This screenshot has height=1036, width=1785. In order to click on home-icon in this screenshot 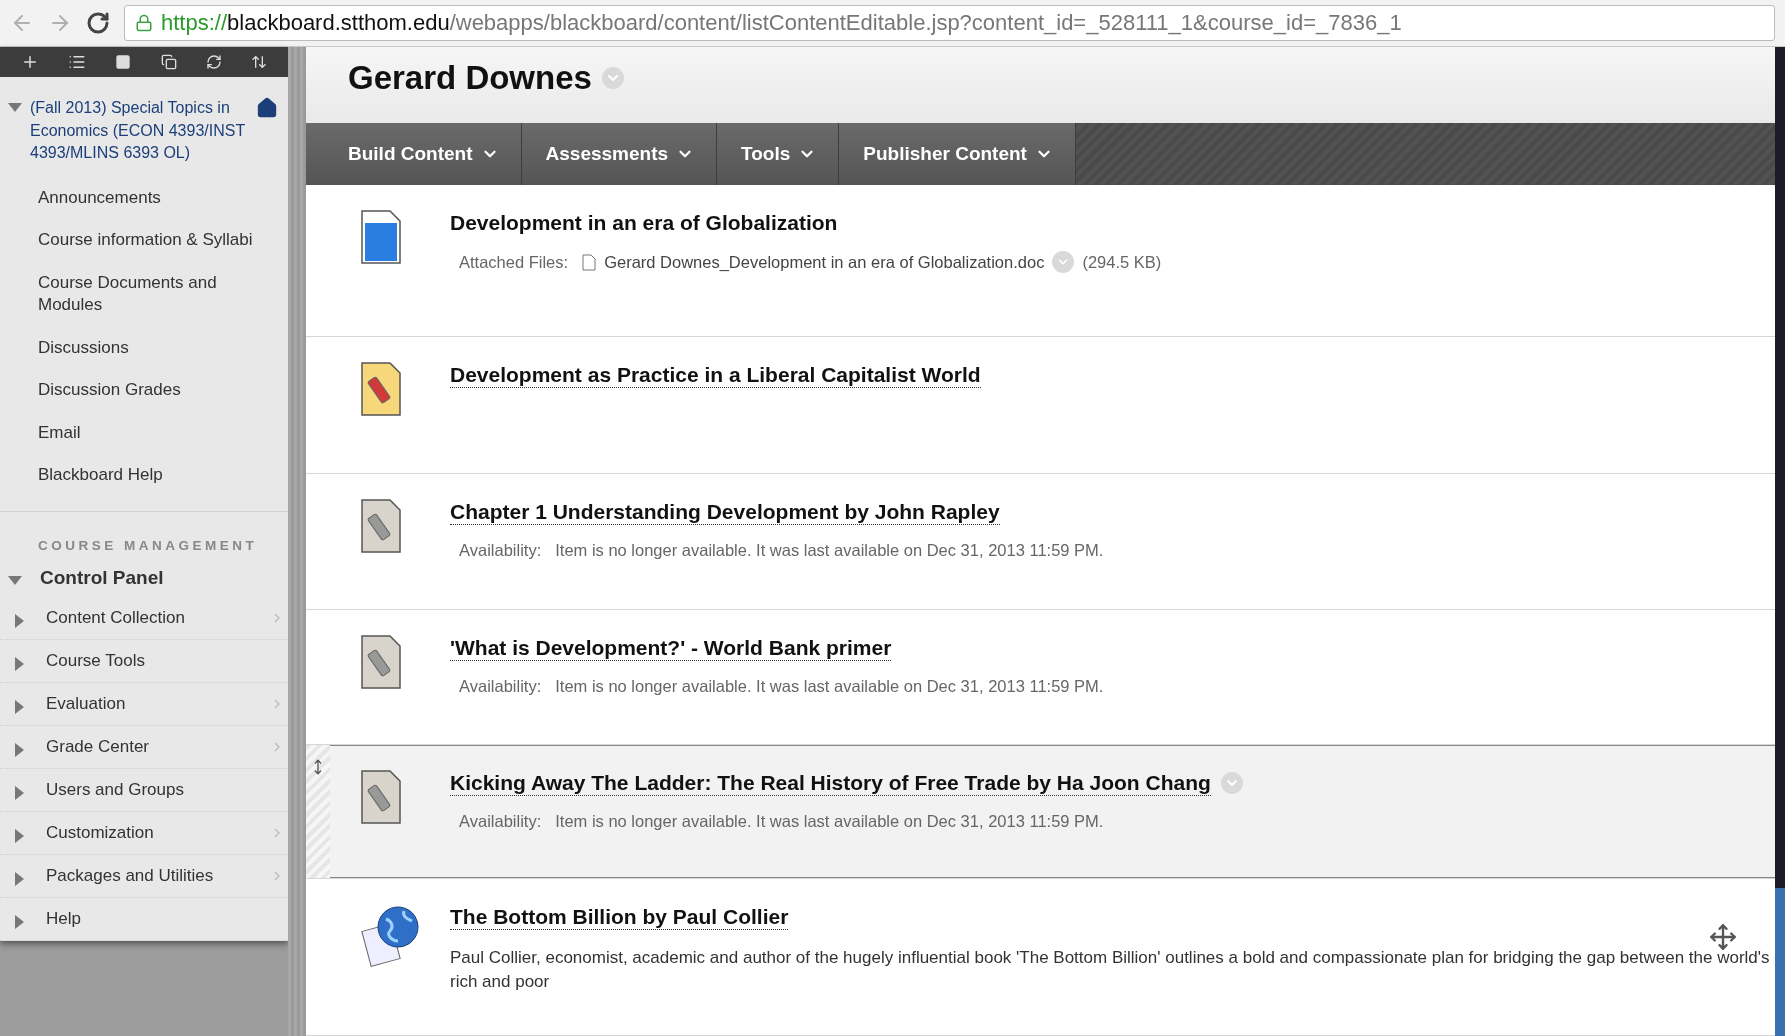, I will do `click(267, 108)`.